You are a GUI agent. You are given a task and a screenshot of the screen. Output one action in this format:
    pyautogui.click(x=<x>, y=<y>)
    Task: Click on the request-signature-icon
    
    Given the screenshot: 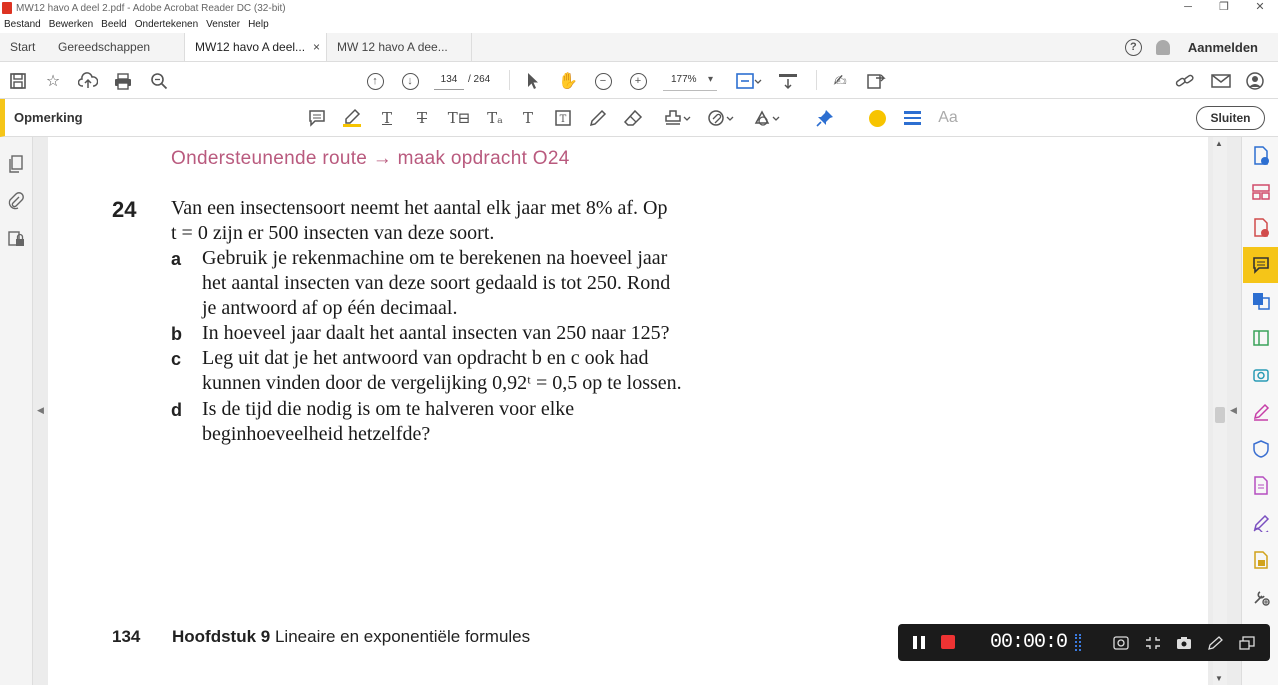 What is the action you would take?
    pyautogui.click(x=1261, y=523)
    